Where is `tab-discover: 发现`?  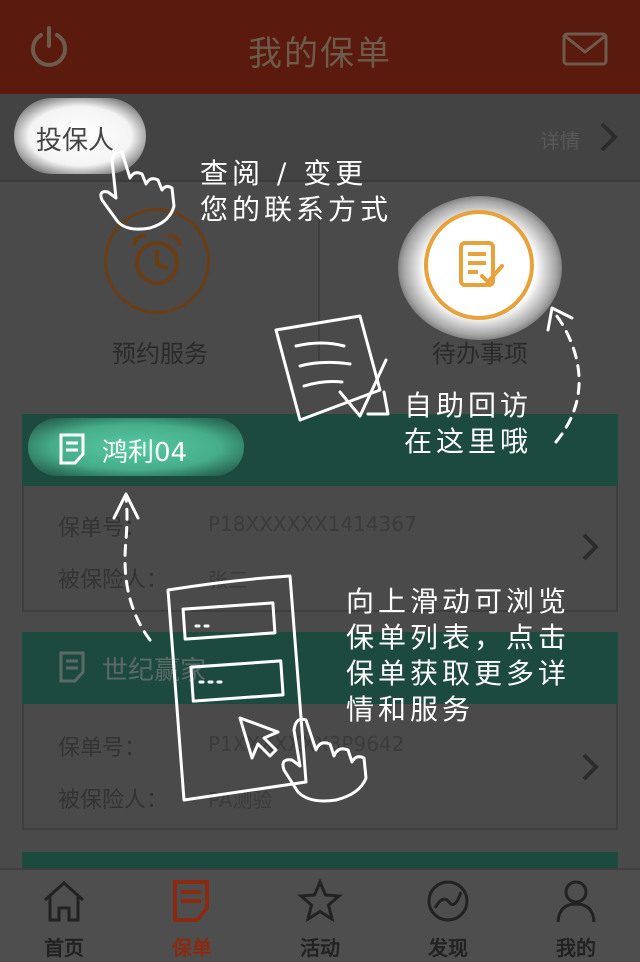
tab-discover: 发现 is located at coordinates (448, 917).